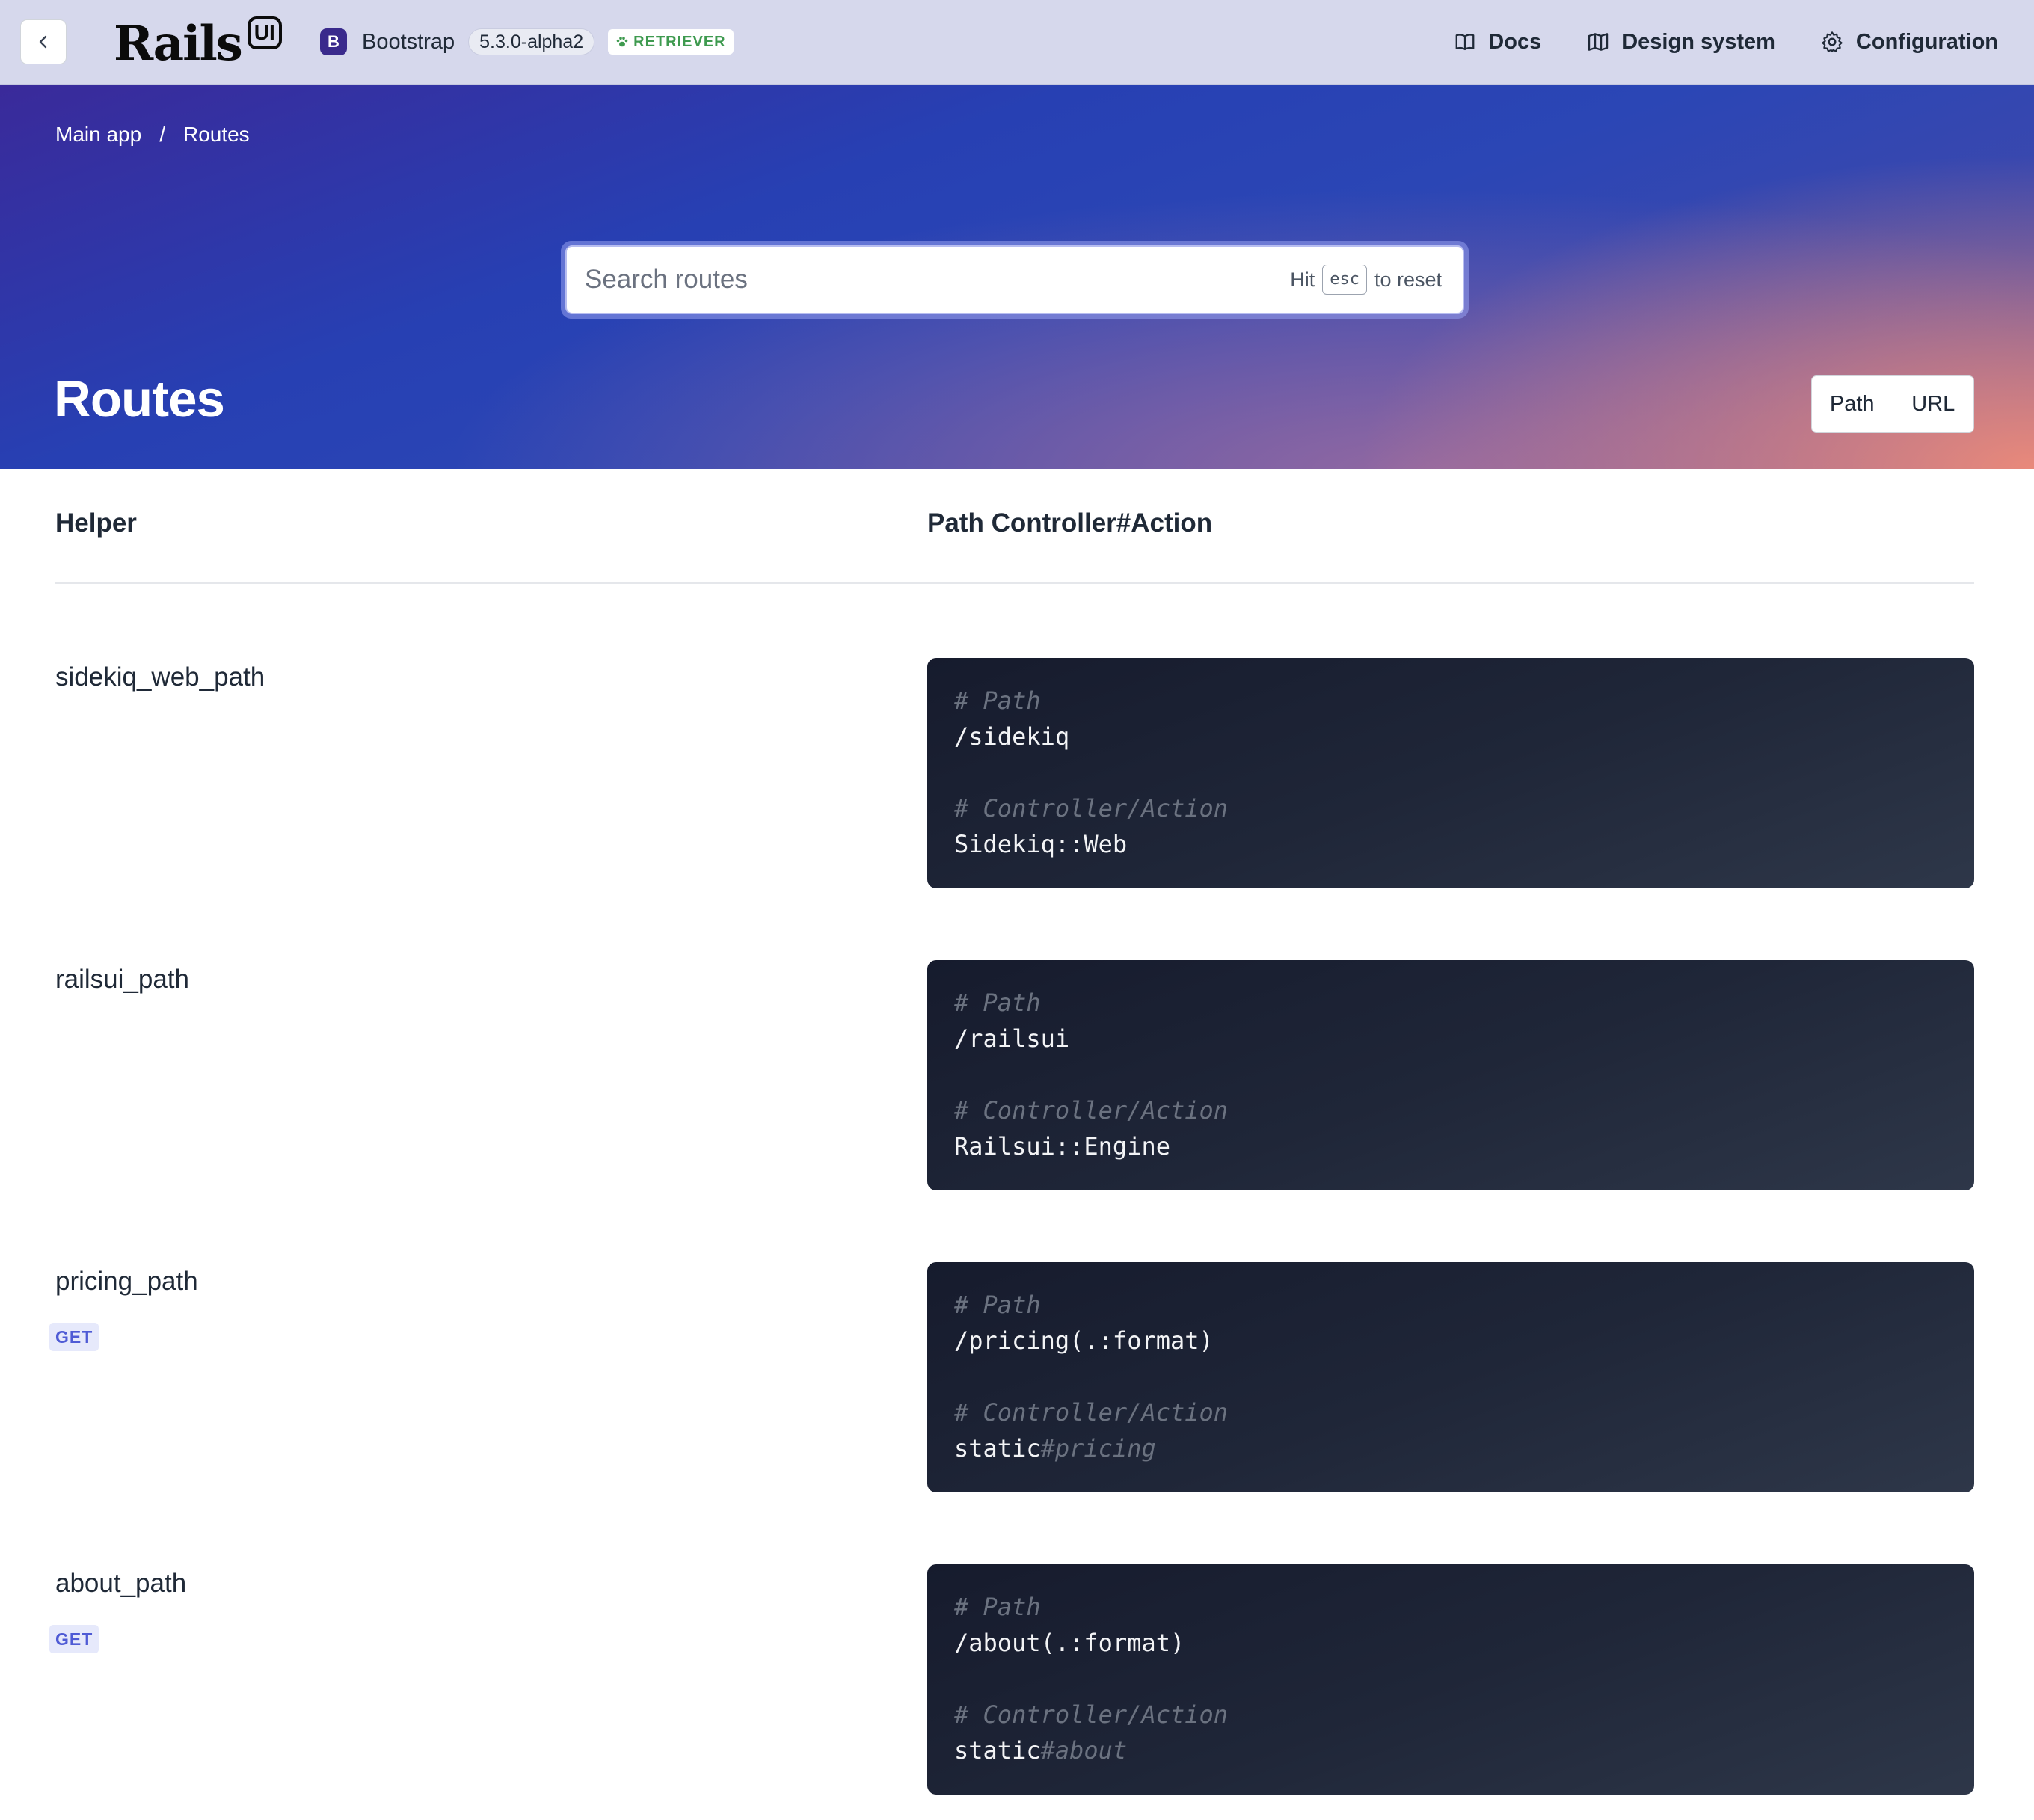  I want to click on route-helper-name: about_path, so click(121, 1583).